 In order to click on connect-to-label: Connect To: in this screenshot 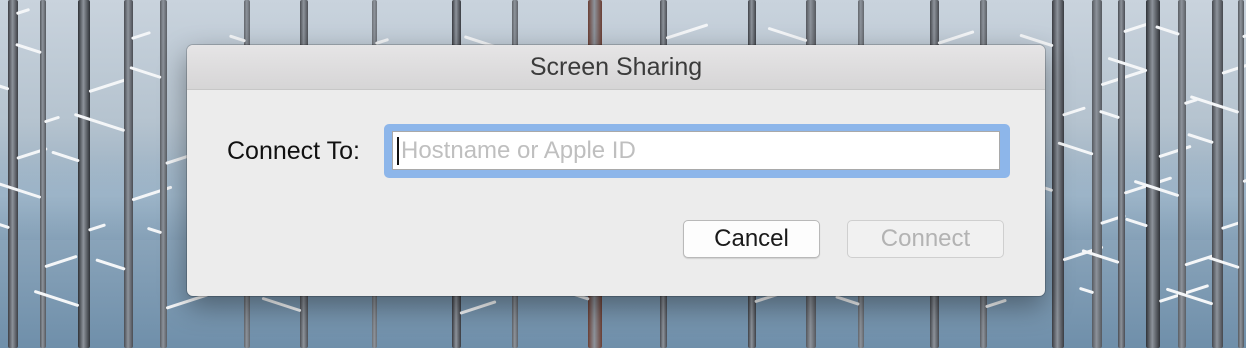, I will do `click(293, 151)`.